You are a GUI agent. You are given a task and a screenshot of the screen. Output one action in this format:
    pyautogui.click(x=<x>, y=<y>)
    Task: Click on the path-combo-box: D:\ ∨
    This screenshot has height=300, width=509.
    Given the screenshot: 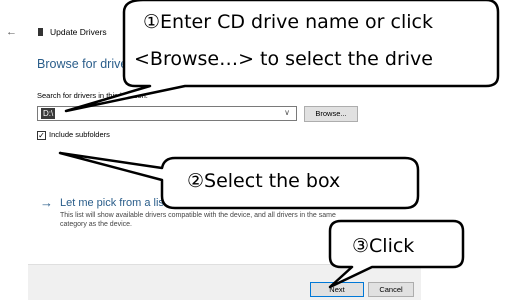 What is the action you would take?
    pyautogui.click(x=167, y=113)
    